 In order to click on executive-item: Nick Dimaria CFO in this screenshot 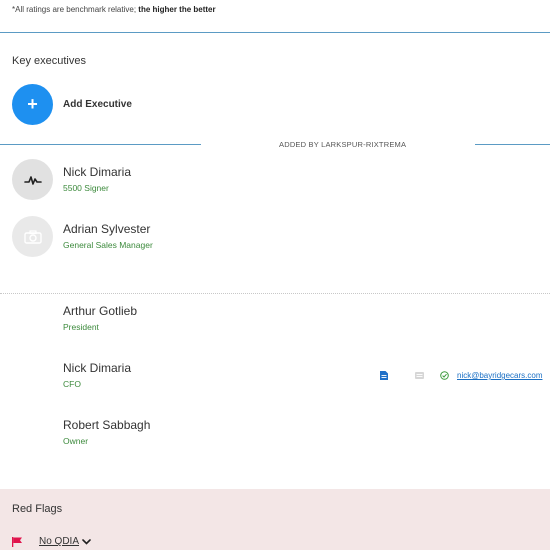, I will do `click(97, 374)`.